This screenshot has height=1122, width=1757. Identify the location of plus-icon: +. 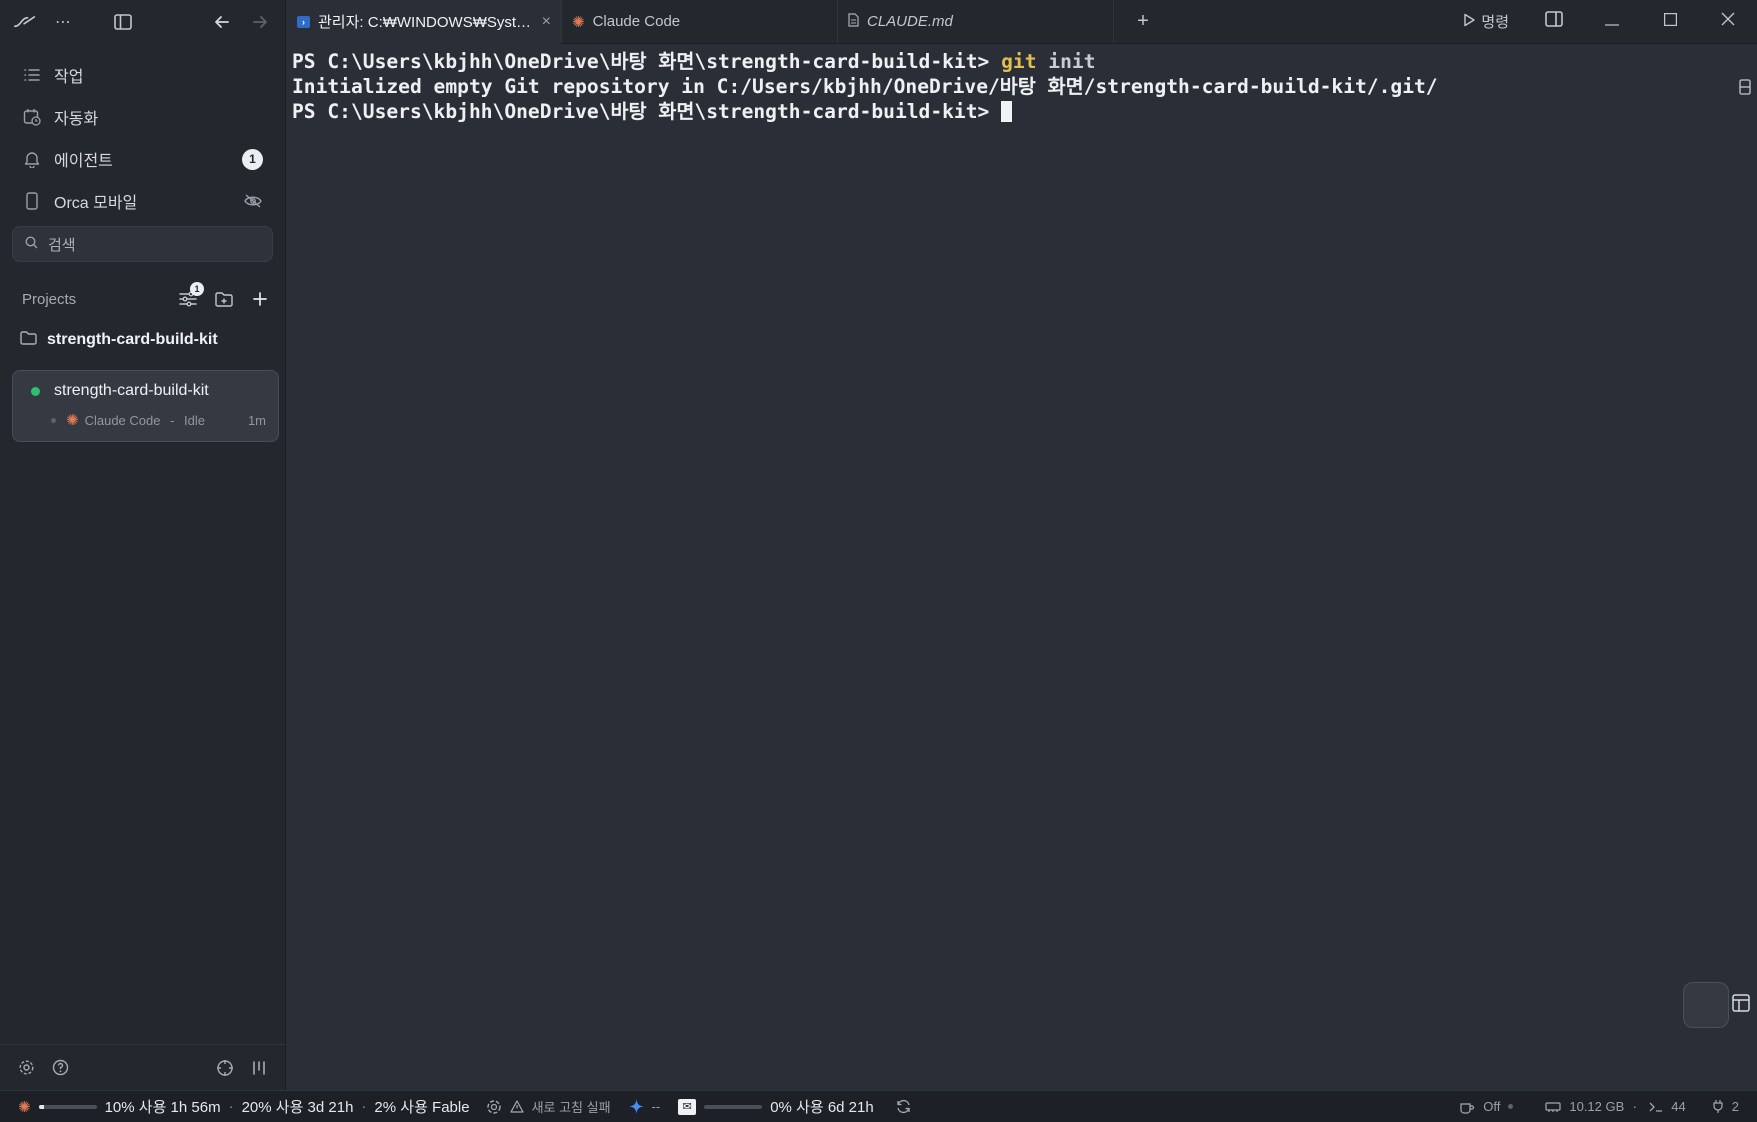
(1143, 21).